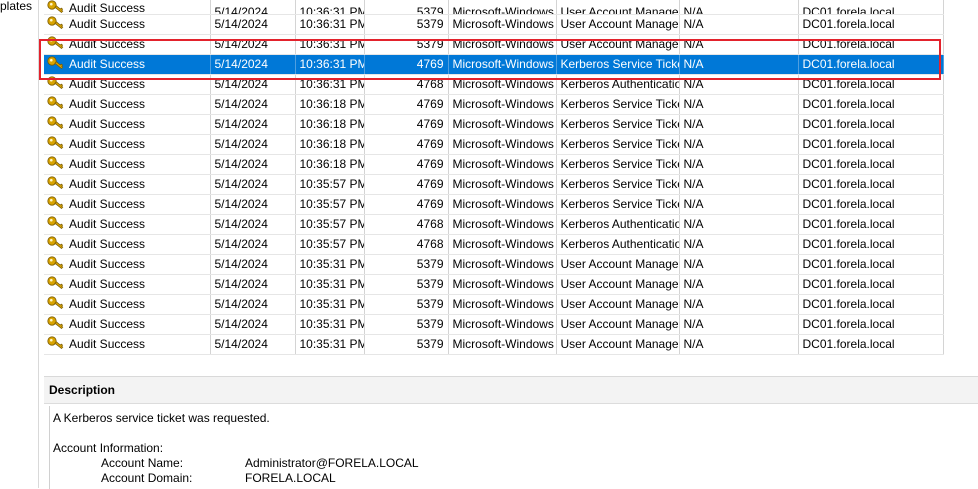 The width and height of the screenshot is (978, 489). What do you see at coordinates (406, 84) in the screenshot?
I see `event-id-cell: 4768` at bounding box center [406, 84].